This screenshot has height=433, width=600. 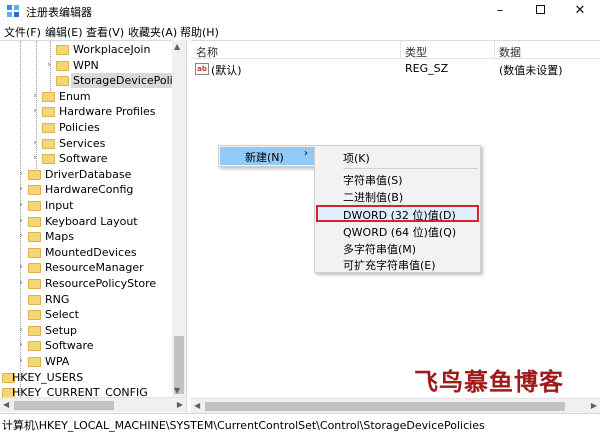 I want to click on tree-item-label: Policies, so click(x=79, y=127).